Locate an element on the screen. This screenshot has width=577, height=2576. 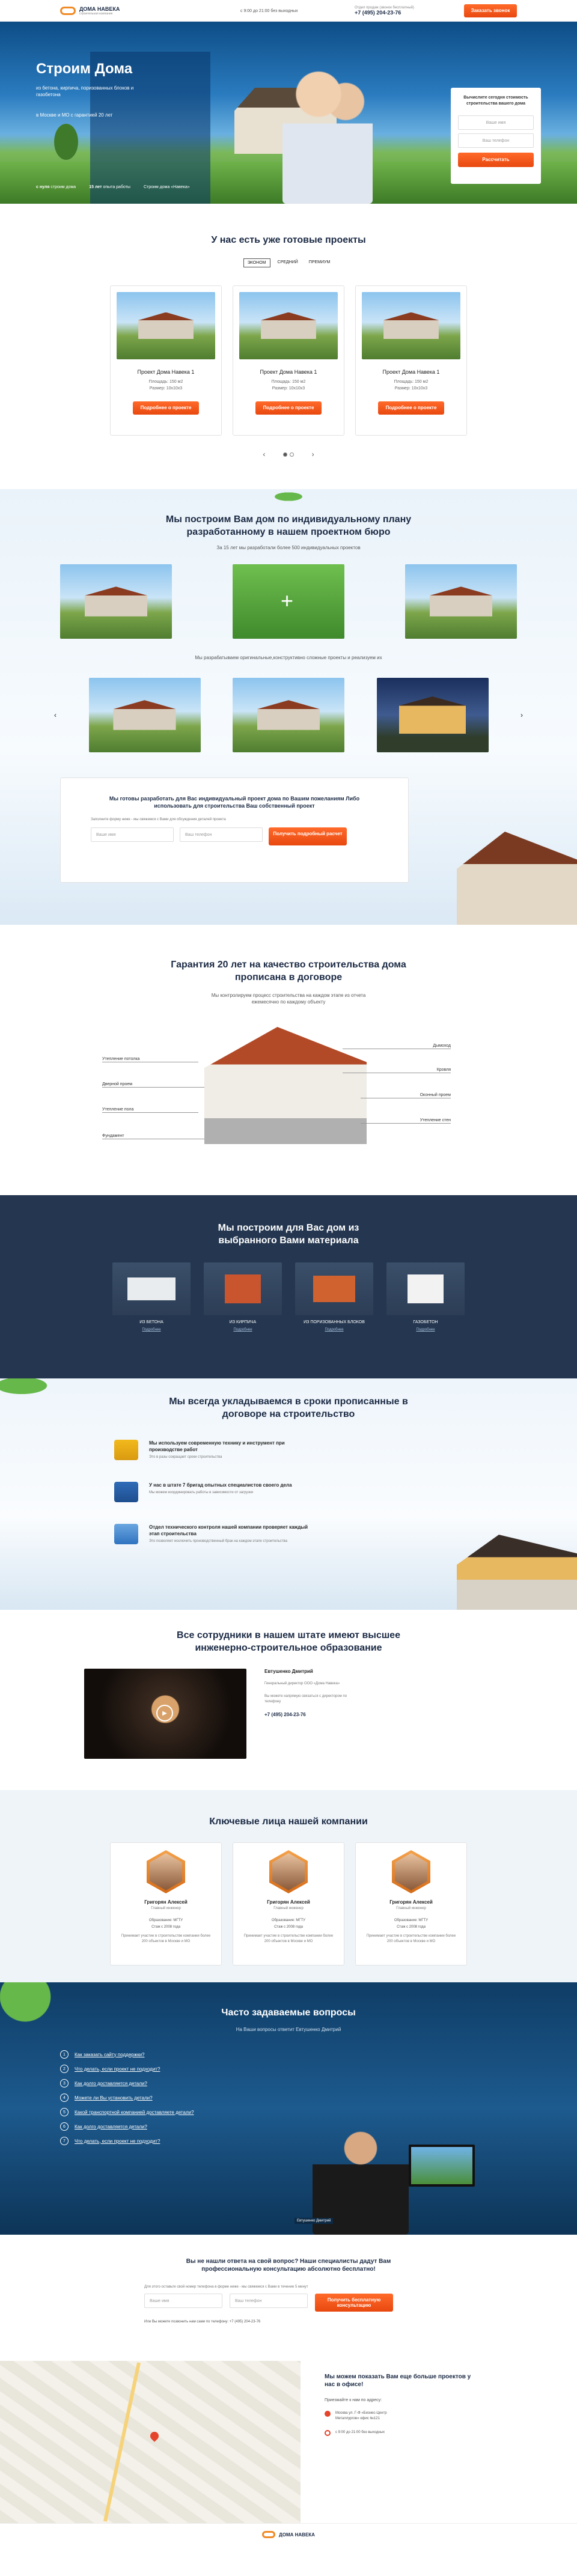
individual-submit-button: Получить подробный расчет is located at coordinates (308, 836).